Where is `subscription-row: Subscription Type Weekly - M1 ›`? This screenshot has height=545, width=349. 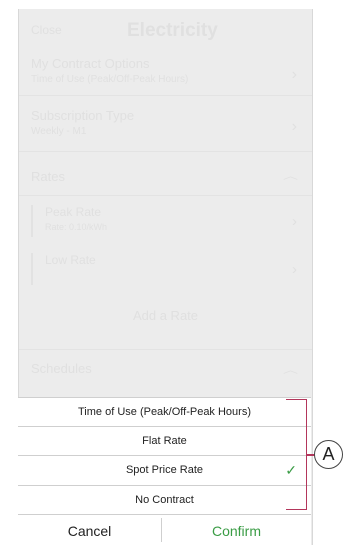 subscription-row: Subscription Type Weekly - M1 › is located at coordinates (166, 122).